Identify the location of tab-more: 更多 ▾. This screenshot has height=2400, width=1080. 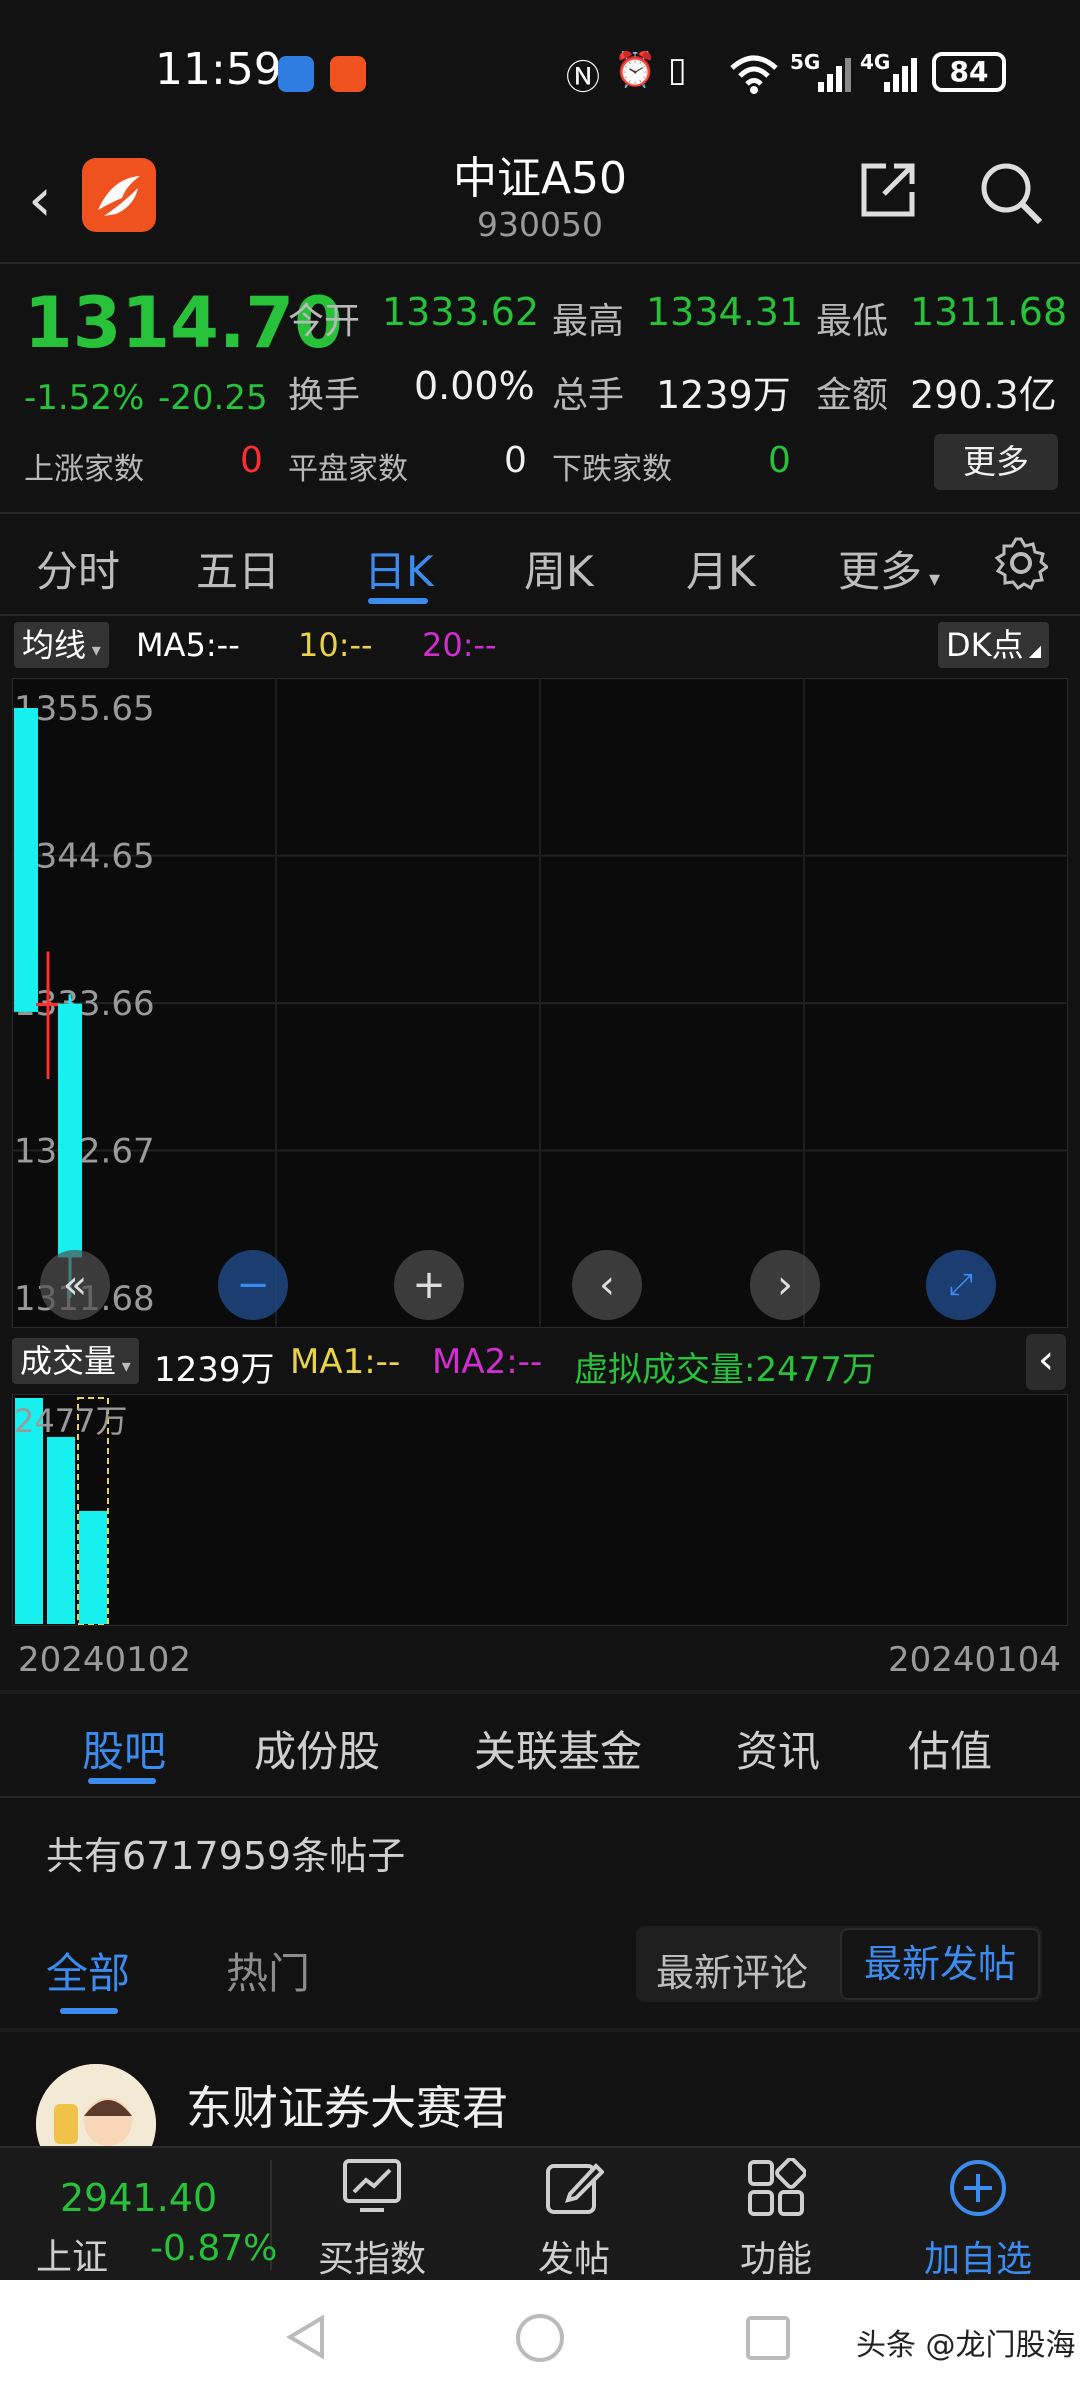
(889, 568).